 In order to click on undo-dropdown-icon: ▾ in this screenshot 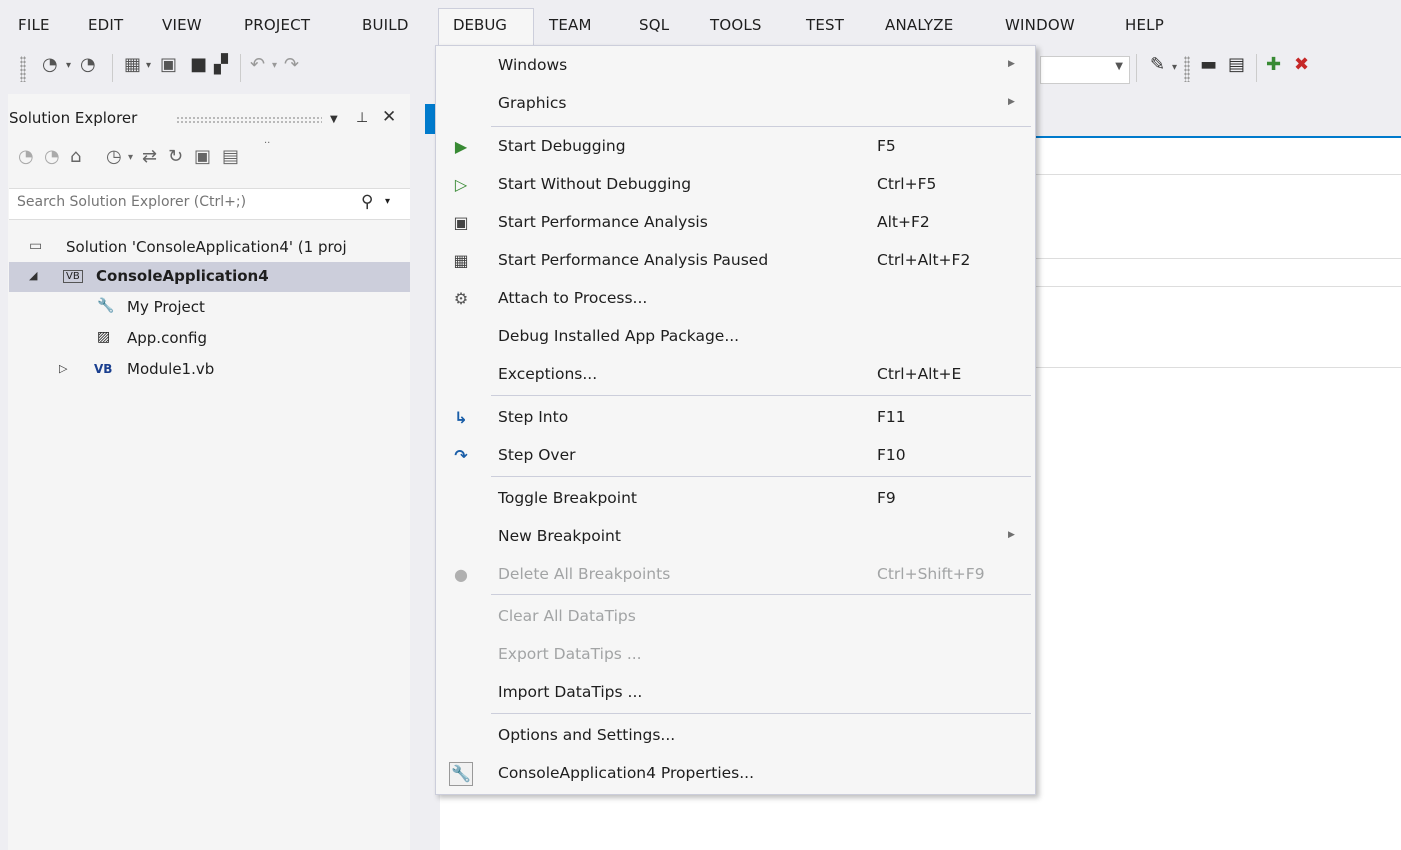, I will do `click(274, 65)`.